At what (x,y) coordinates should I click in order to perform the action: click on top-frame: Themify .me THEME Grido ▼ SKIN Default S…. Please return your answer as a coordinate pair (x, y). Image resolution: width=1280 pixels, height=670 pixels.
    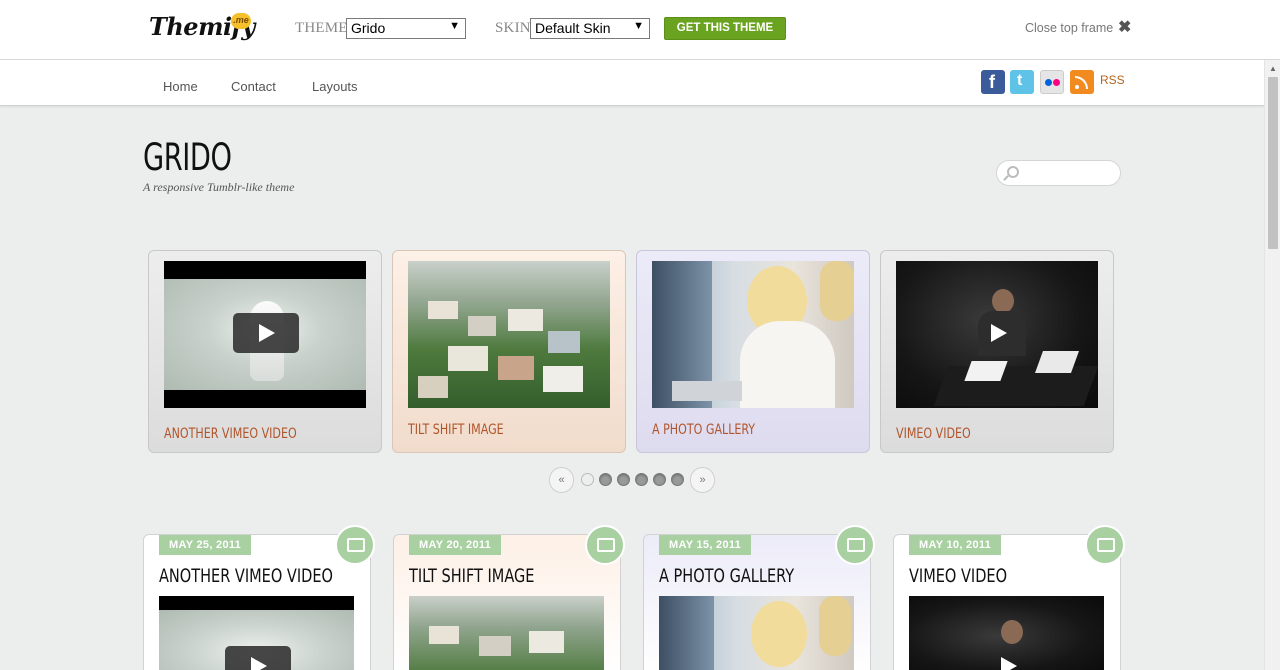
    Looking at the image, I should click on (640, 30).